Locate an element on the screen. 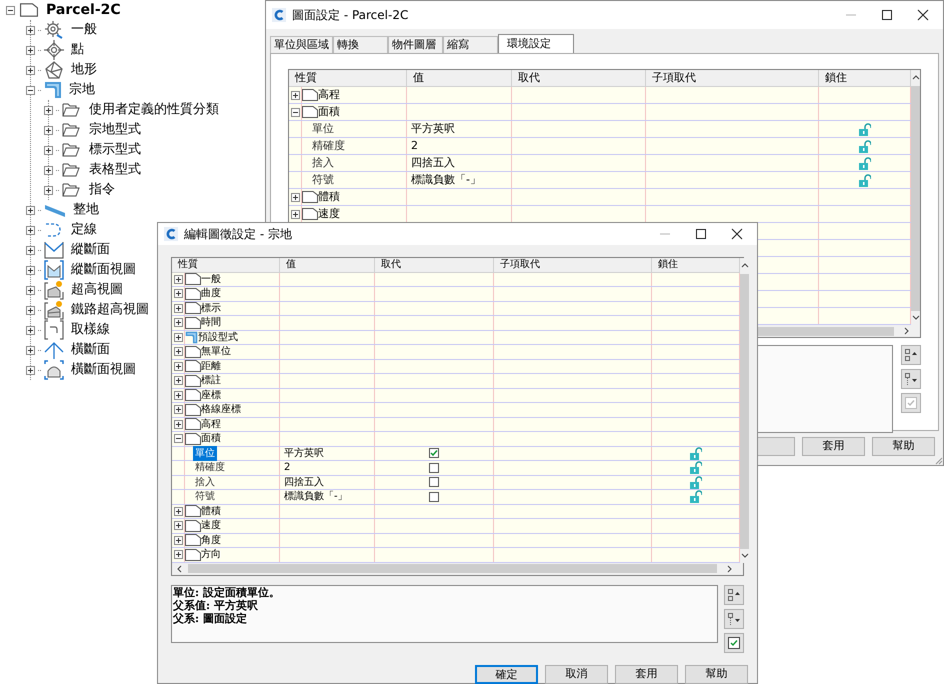 The image size is (944, 684). property-row: 曲度 is located at coordinates (456, 294).